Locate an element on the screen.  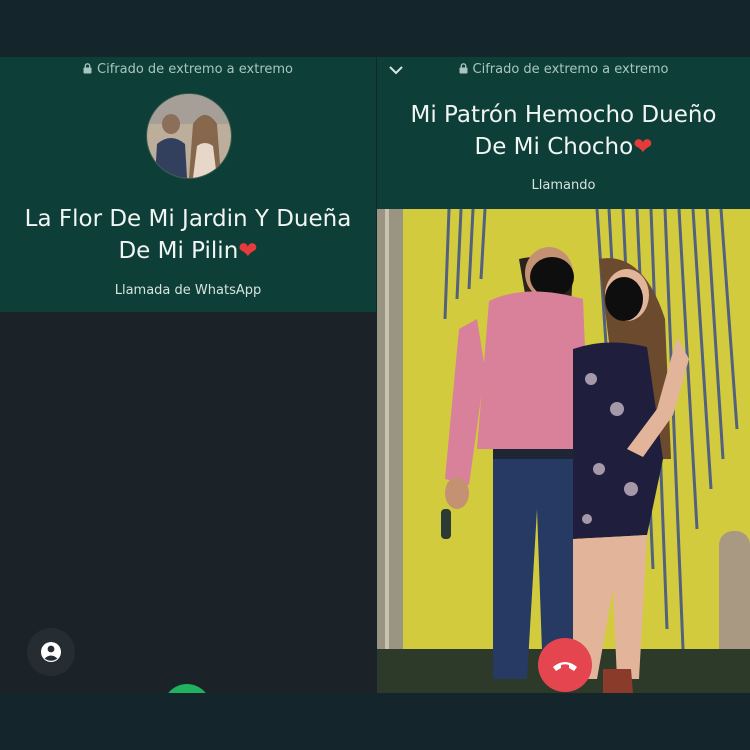
end-call-button is located at coordinates (565, 665).